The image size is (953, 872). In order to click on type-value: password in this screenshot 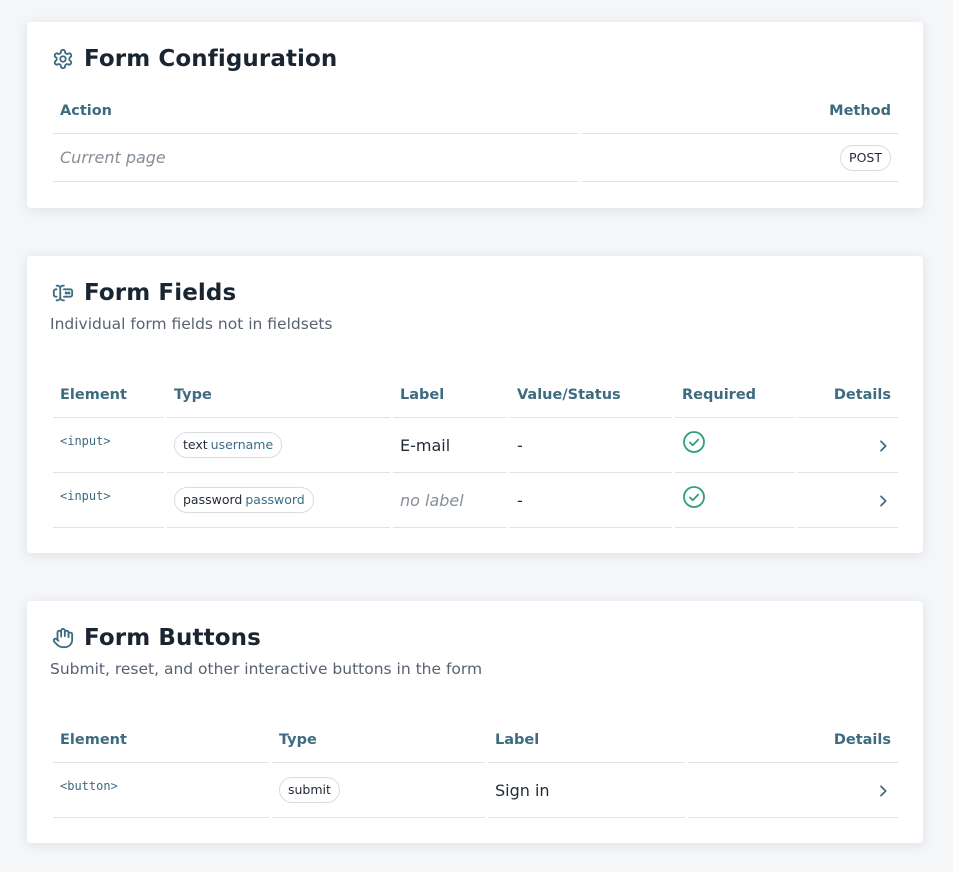, I will do `click(213, 499)`.